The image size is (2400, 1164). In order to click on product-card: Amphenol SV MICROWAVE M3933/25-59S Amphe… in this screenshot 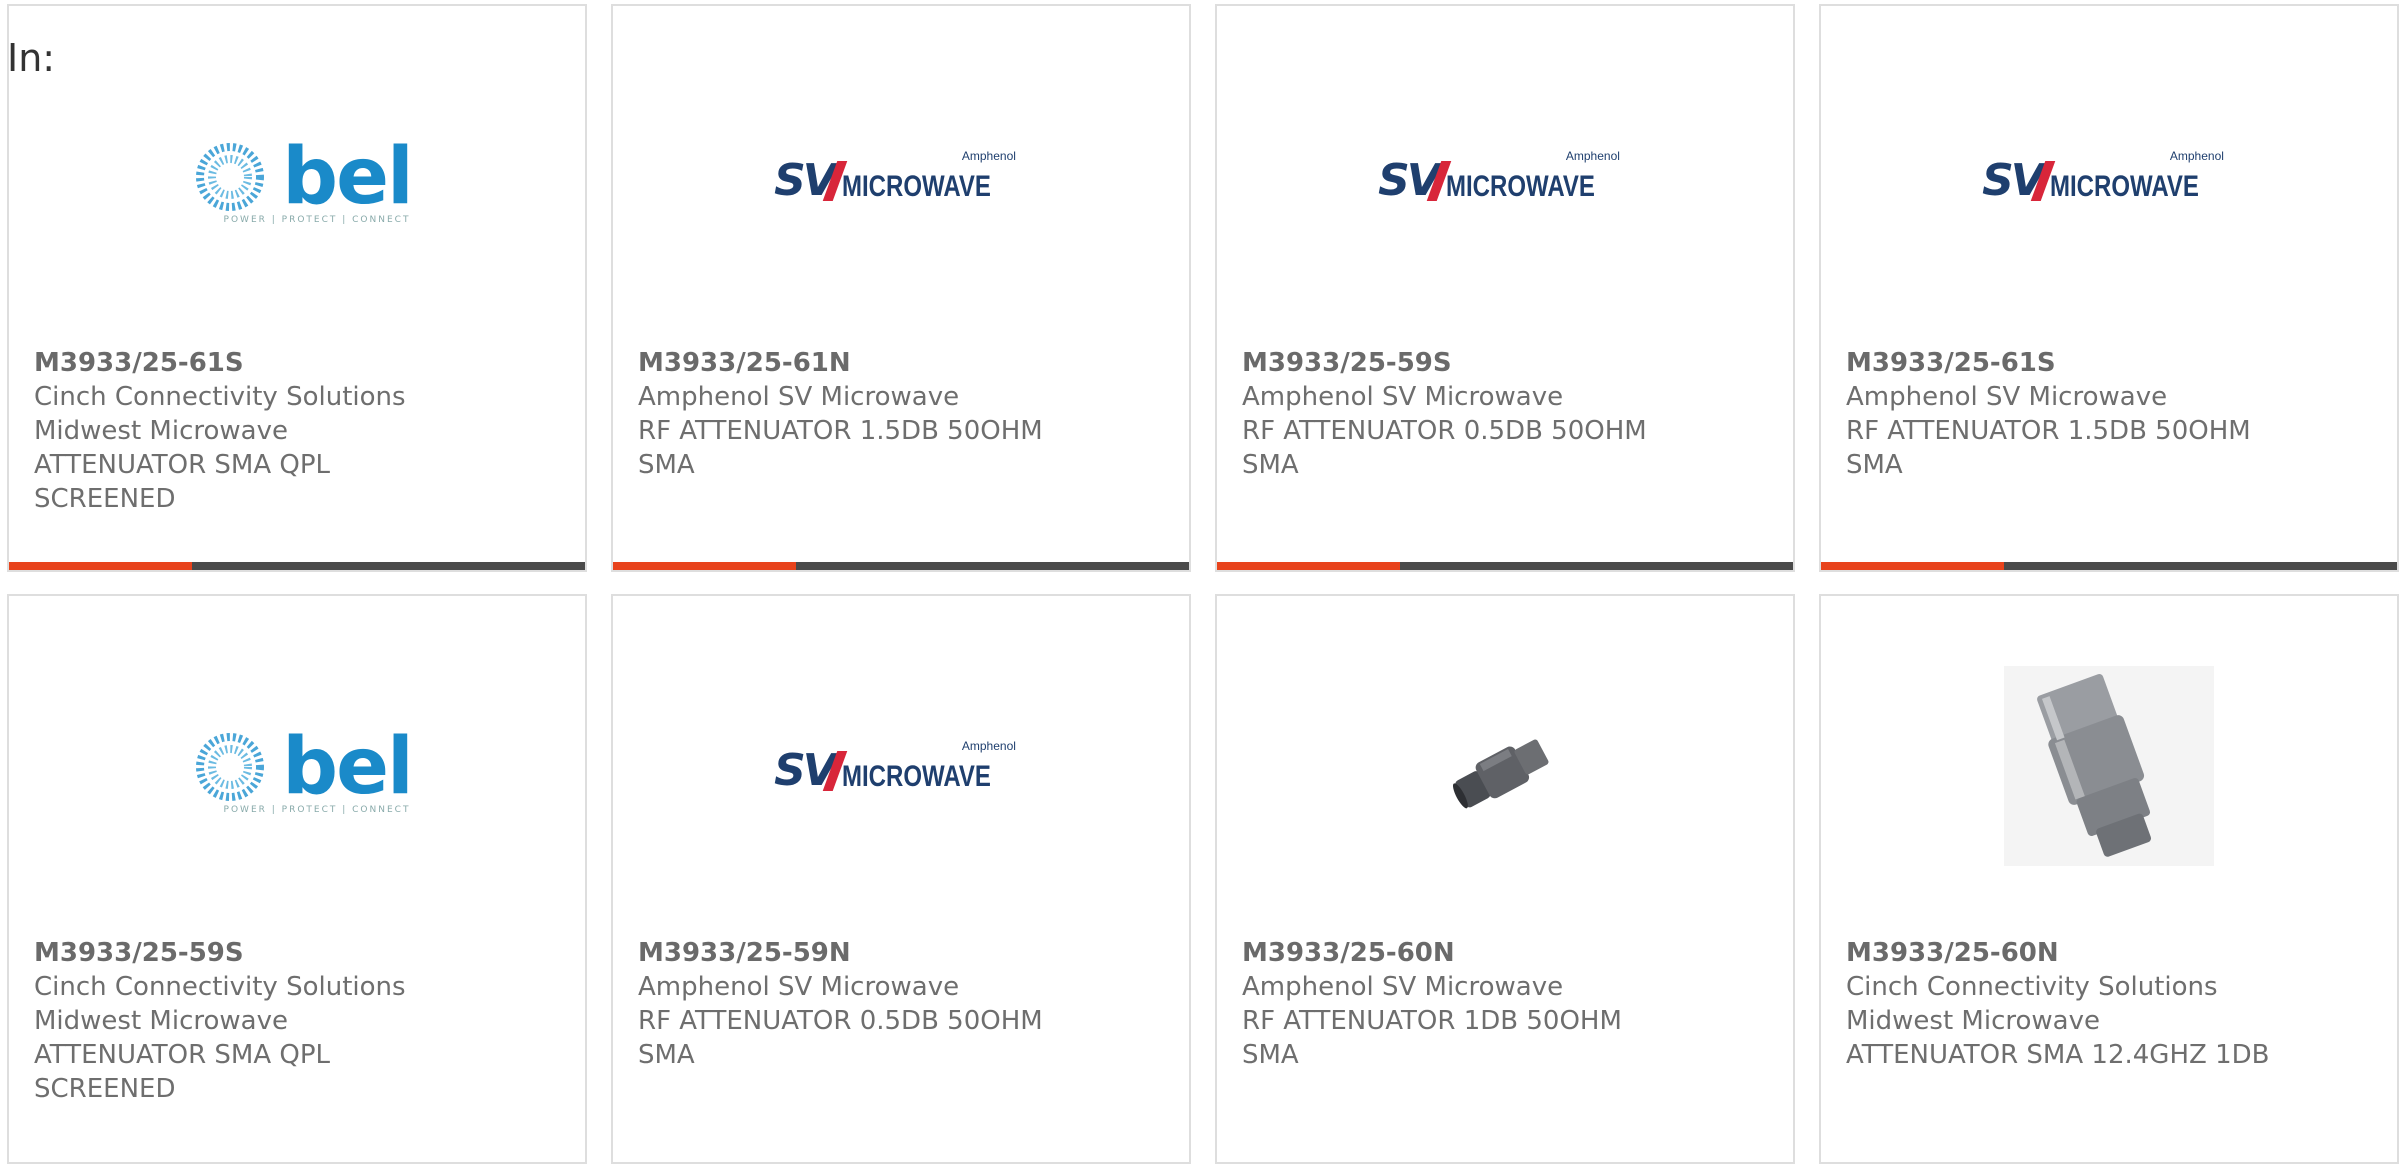, I will do `click(1505, 288)`.